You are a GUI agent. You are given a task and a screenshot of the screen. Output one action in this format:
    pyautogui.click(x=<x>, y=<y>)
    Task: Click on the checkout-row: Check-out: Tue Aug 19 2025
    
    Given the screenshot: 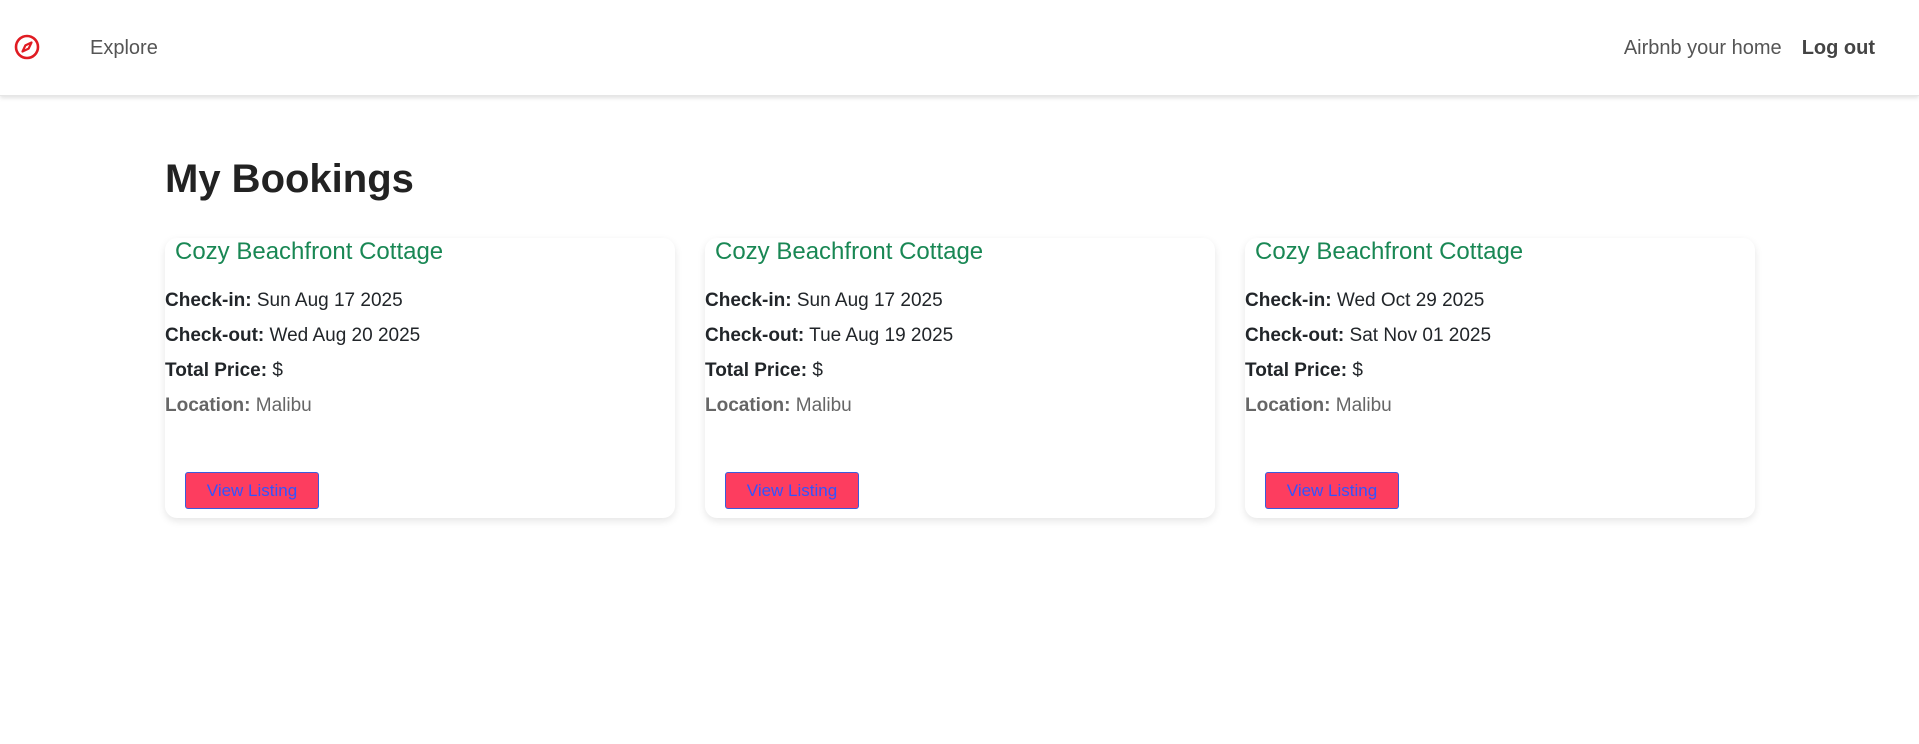 What is the action you would take?
    pyautogui.click(x=829, y=336)
    